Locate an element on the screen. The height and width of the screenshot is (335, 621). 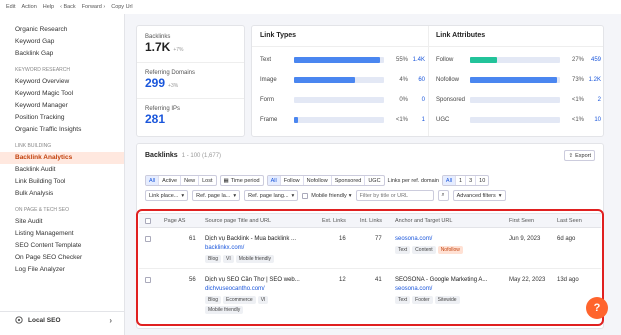
menu-action: Action is located at coordinates (28, 7).